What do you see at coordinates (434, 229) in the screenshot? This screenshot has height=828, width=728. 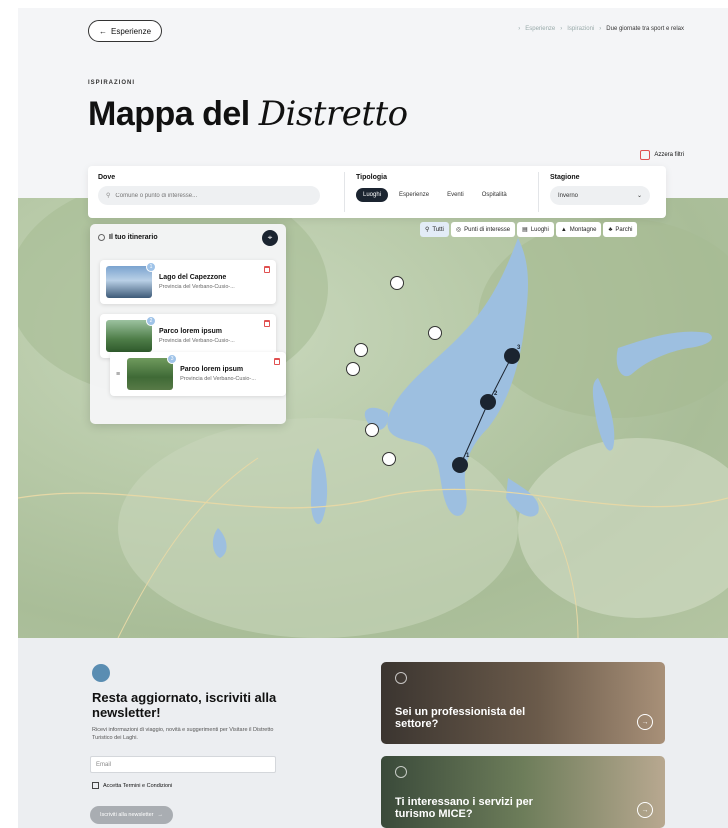 I see `chip-tutti: ⚲ Tutti` at bounding box center [434, 229].